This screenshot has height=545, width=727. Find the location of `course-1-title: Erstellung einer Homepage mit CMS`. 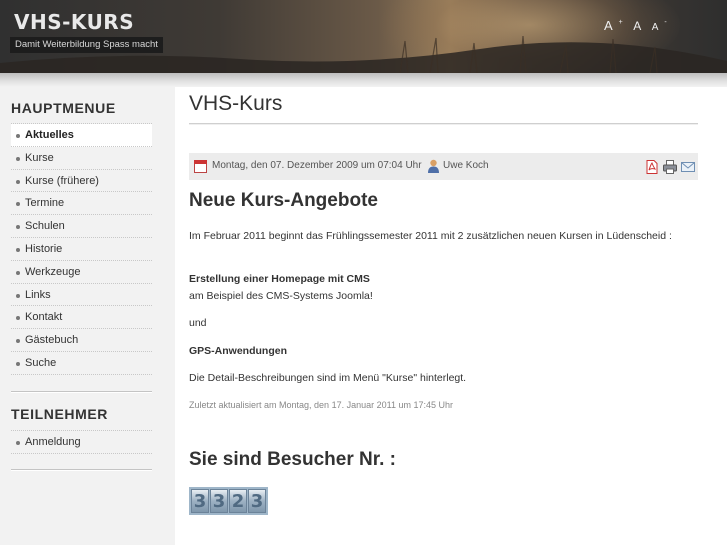

course-1-title: Erstellung einer Homepage mit CMS is located at coordinates (279, 279).